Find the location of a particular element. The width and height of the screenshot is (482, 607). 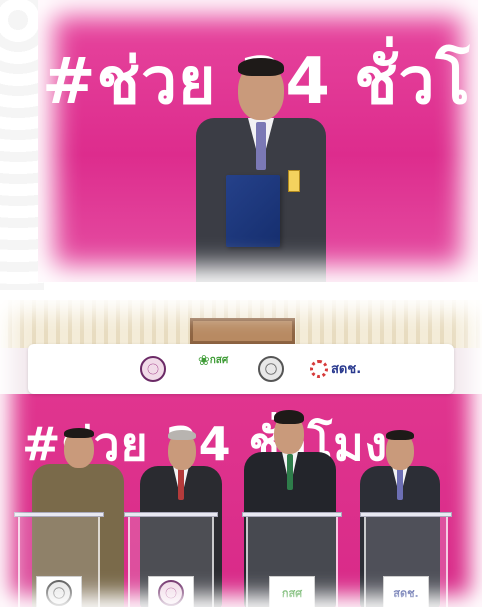

man-holding-folder is located at coordinates (261, 170).